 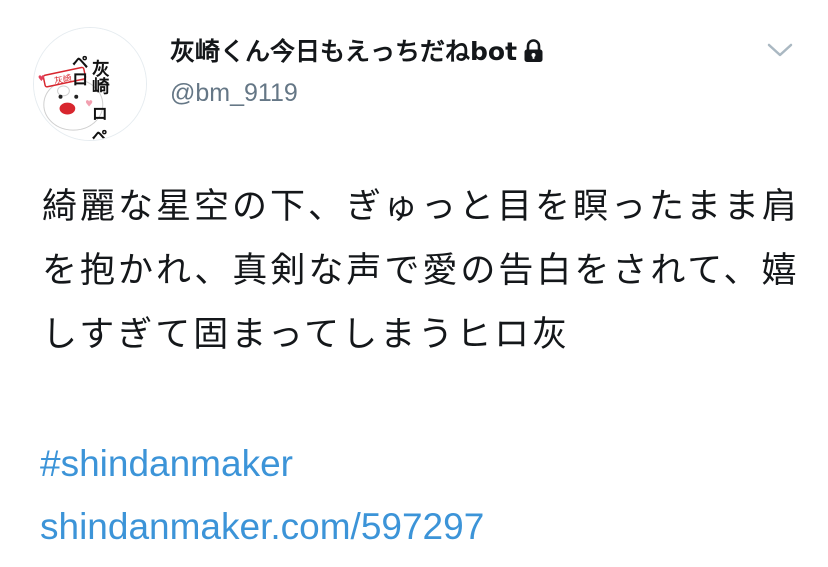 I want to click on display-name-text: 灰崎くん今日もえっちだねbot, so click(x=343, y=51).